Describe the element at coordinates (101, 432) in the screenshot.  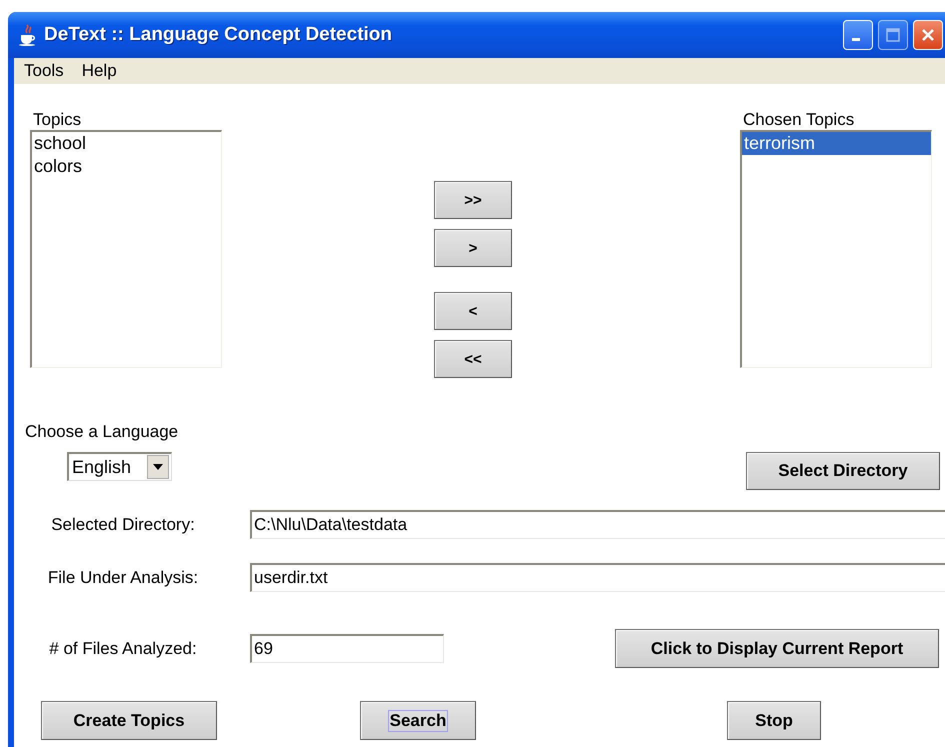
I see `language-label: Choose a Language` at that location.